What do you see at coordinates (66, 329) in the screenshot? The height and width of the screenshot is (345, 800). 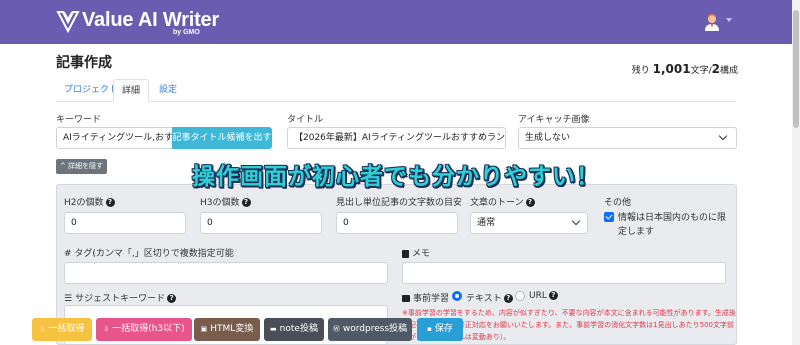 I see `bulk-fetch-label: 一括取得` at bounding box center [66, 329].